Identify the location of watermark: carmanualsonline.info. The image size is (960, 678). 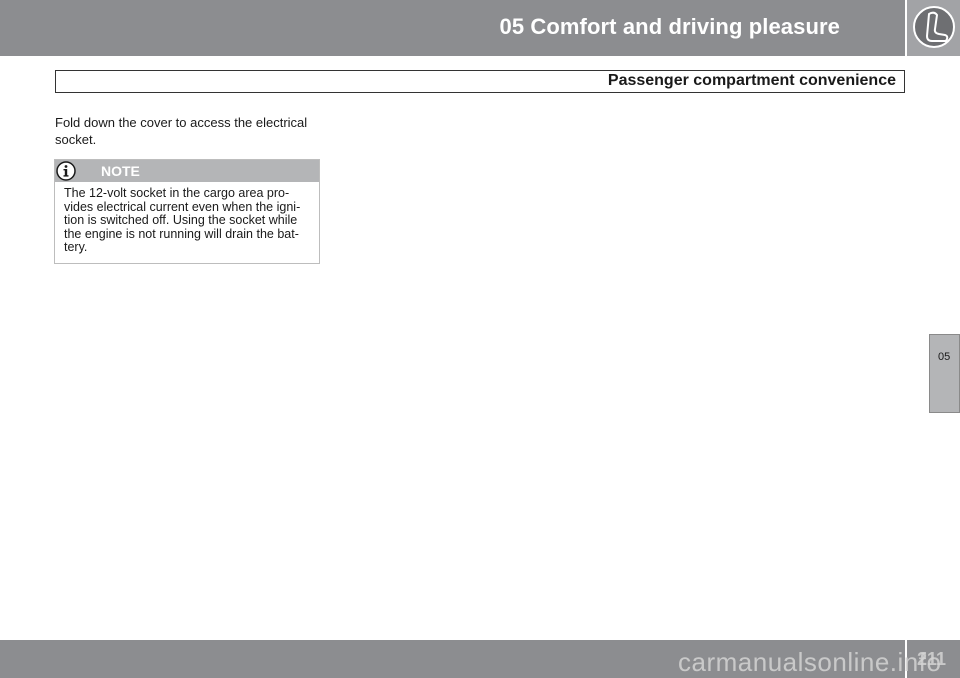
(810, 662).